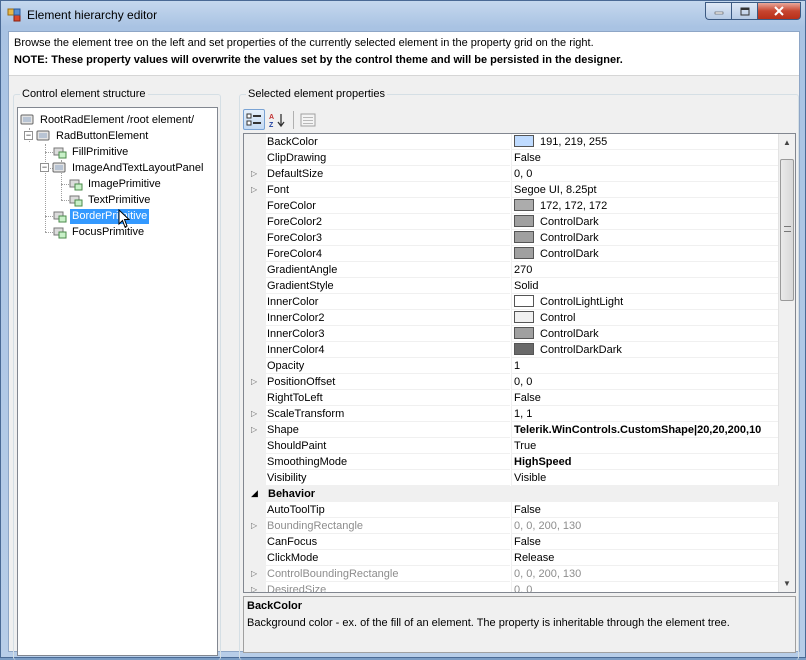  Describe the element at coordinates (388, 222) in the screenshot. I see `property-name: ForeColor2` at that location.